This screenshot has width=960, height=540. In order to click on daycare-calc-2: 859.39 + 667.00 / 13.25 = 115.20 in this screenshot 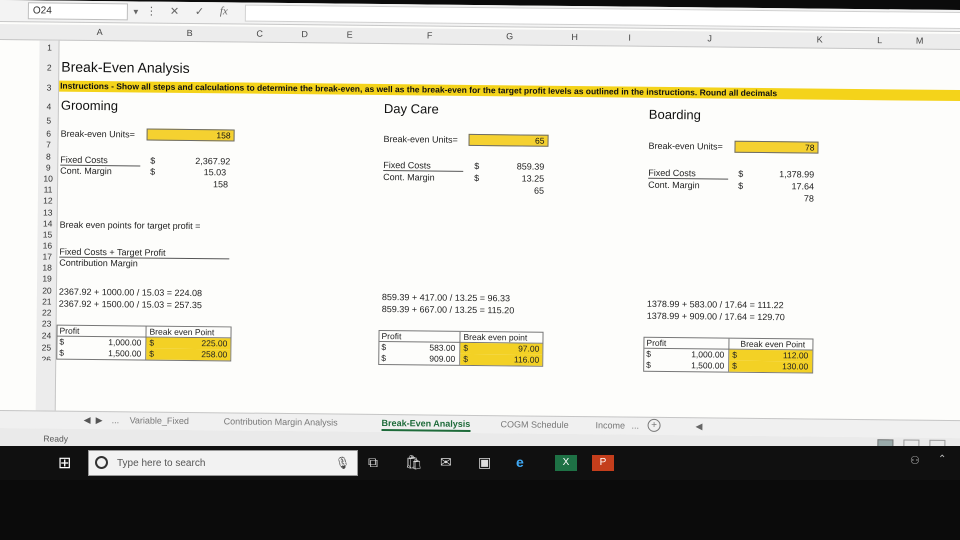, I will do `click(448, 309)`.